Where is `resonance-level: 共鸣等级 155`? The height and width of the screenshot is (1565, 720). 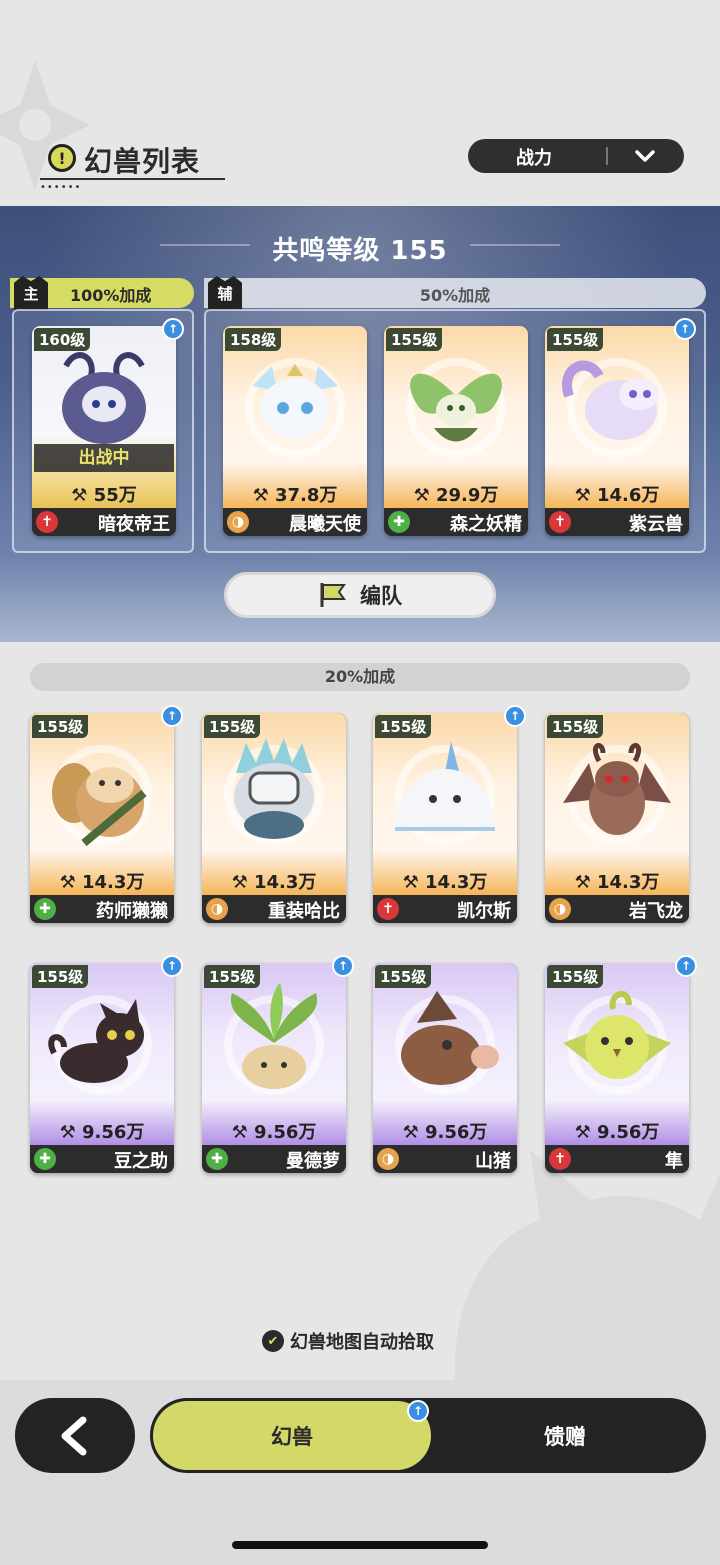
resonance-level: 共鸣等级 155 is located at coordinates (360, 251).